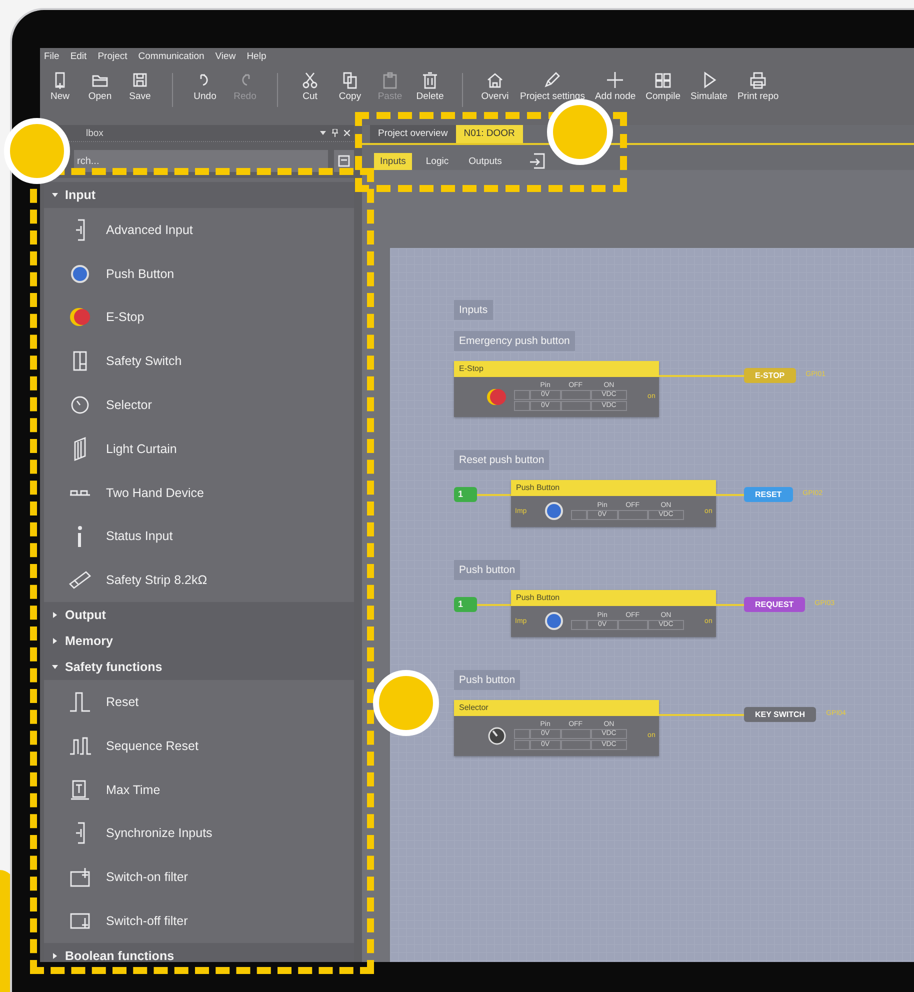 This screenshot has width=914, height=992. What do you see at coordinates (199, 952) in the screenshot?
I see `category-header: Boolean functions` at bounding box center [199, 952].